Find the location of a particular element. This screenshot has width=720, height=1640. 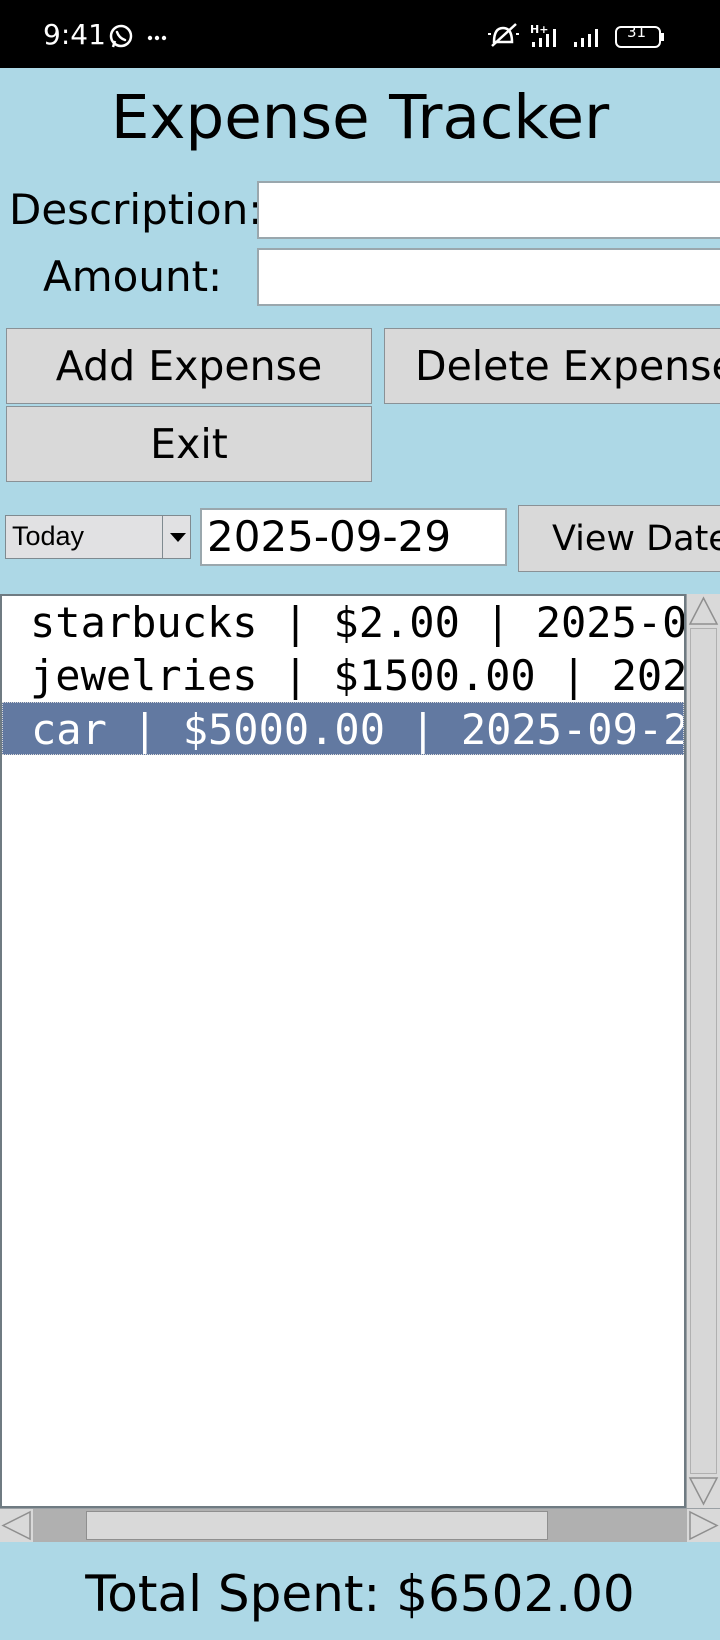

amount-label: Amount: is located at coordinates (133, 276).